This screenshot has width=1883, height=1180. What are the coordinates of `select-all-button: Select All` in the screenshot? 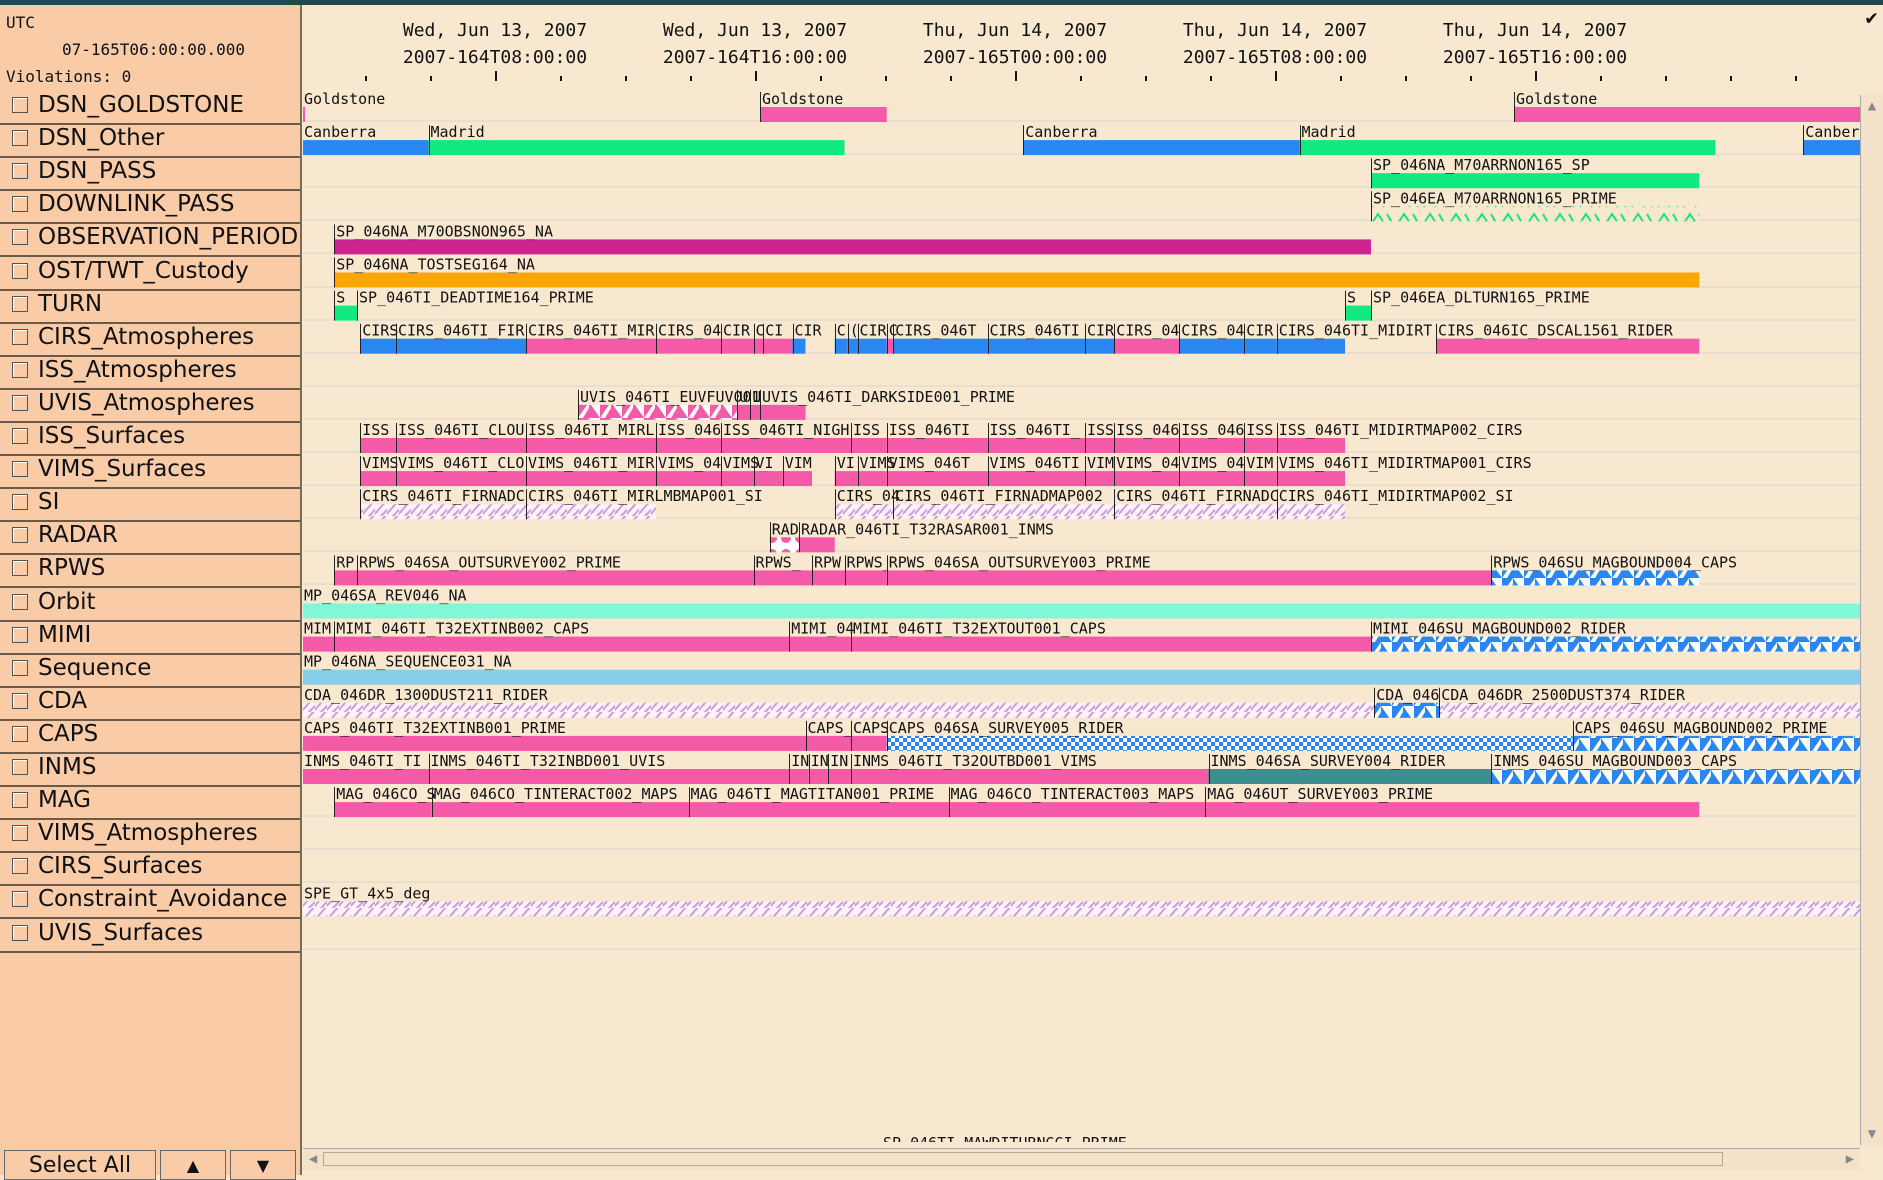 It's located at (80, 1165).